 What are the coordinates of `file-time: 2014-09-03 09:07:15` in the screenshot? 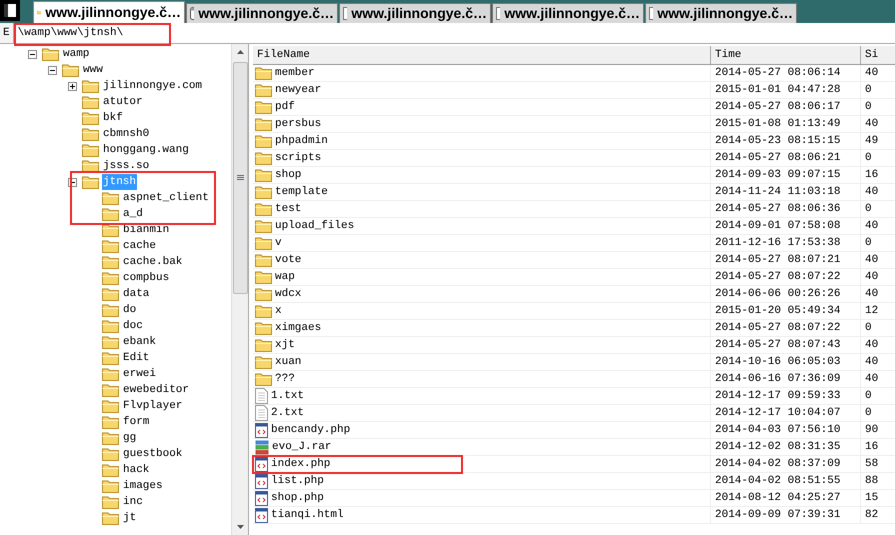 It's located at (777, 175).